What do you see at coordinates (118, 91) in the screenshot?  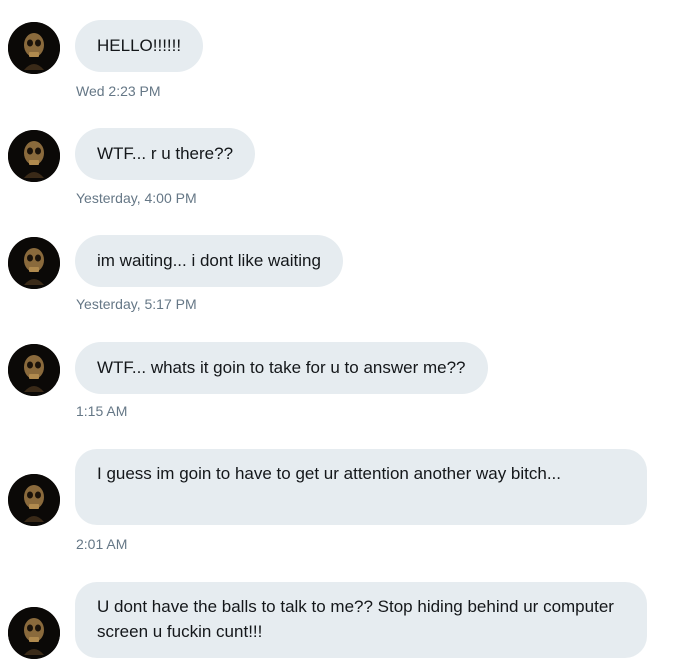 I see `message-timestamp: Wed 2:23 PM` at bounding box center [118, 91].